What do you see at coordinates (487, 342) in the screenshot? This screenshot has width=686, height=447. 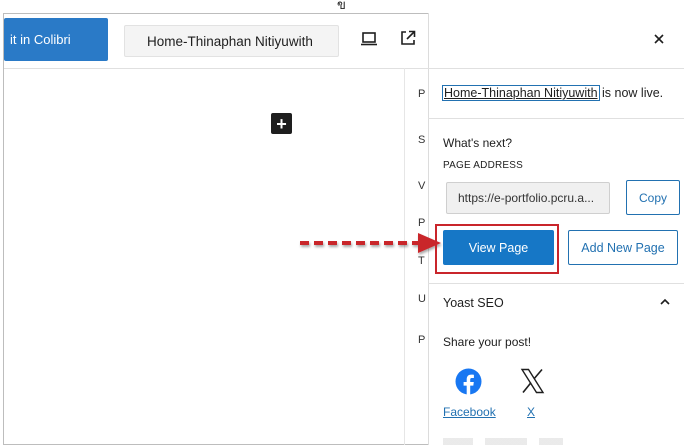 I see `share-post-text: Share your post!` at bounding box center [487, 342].